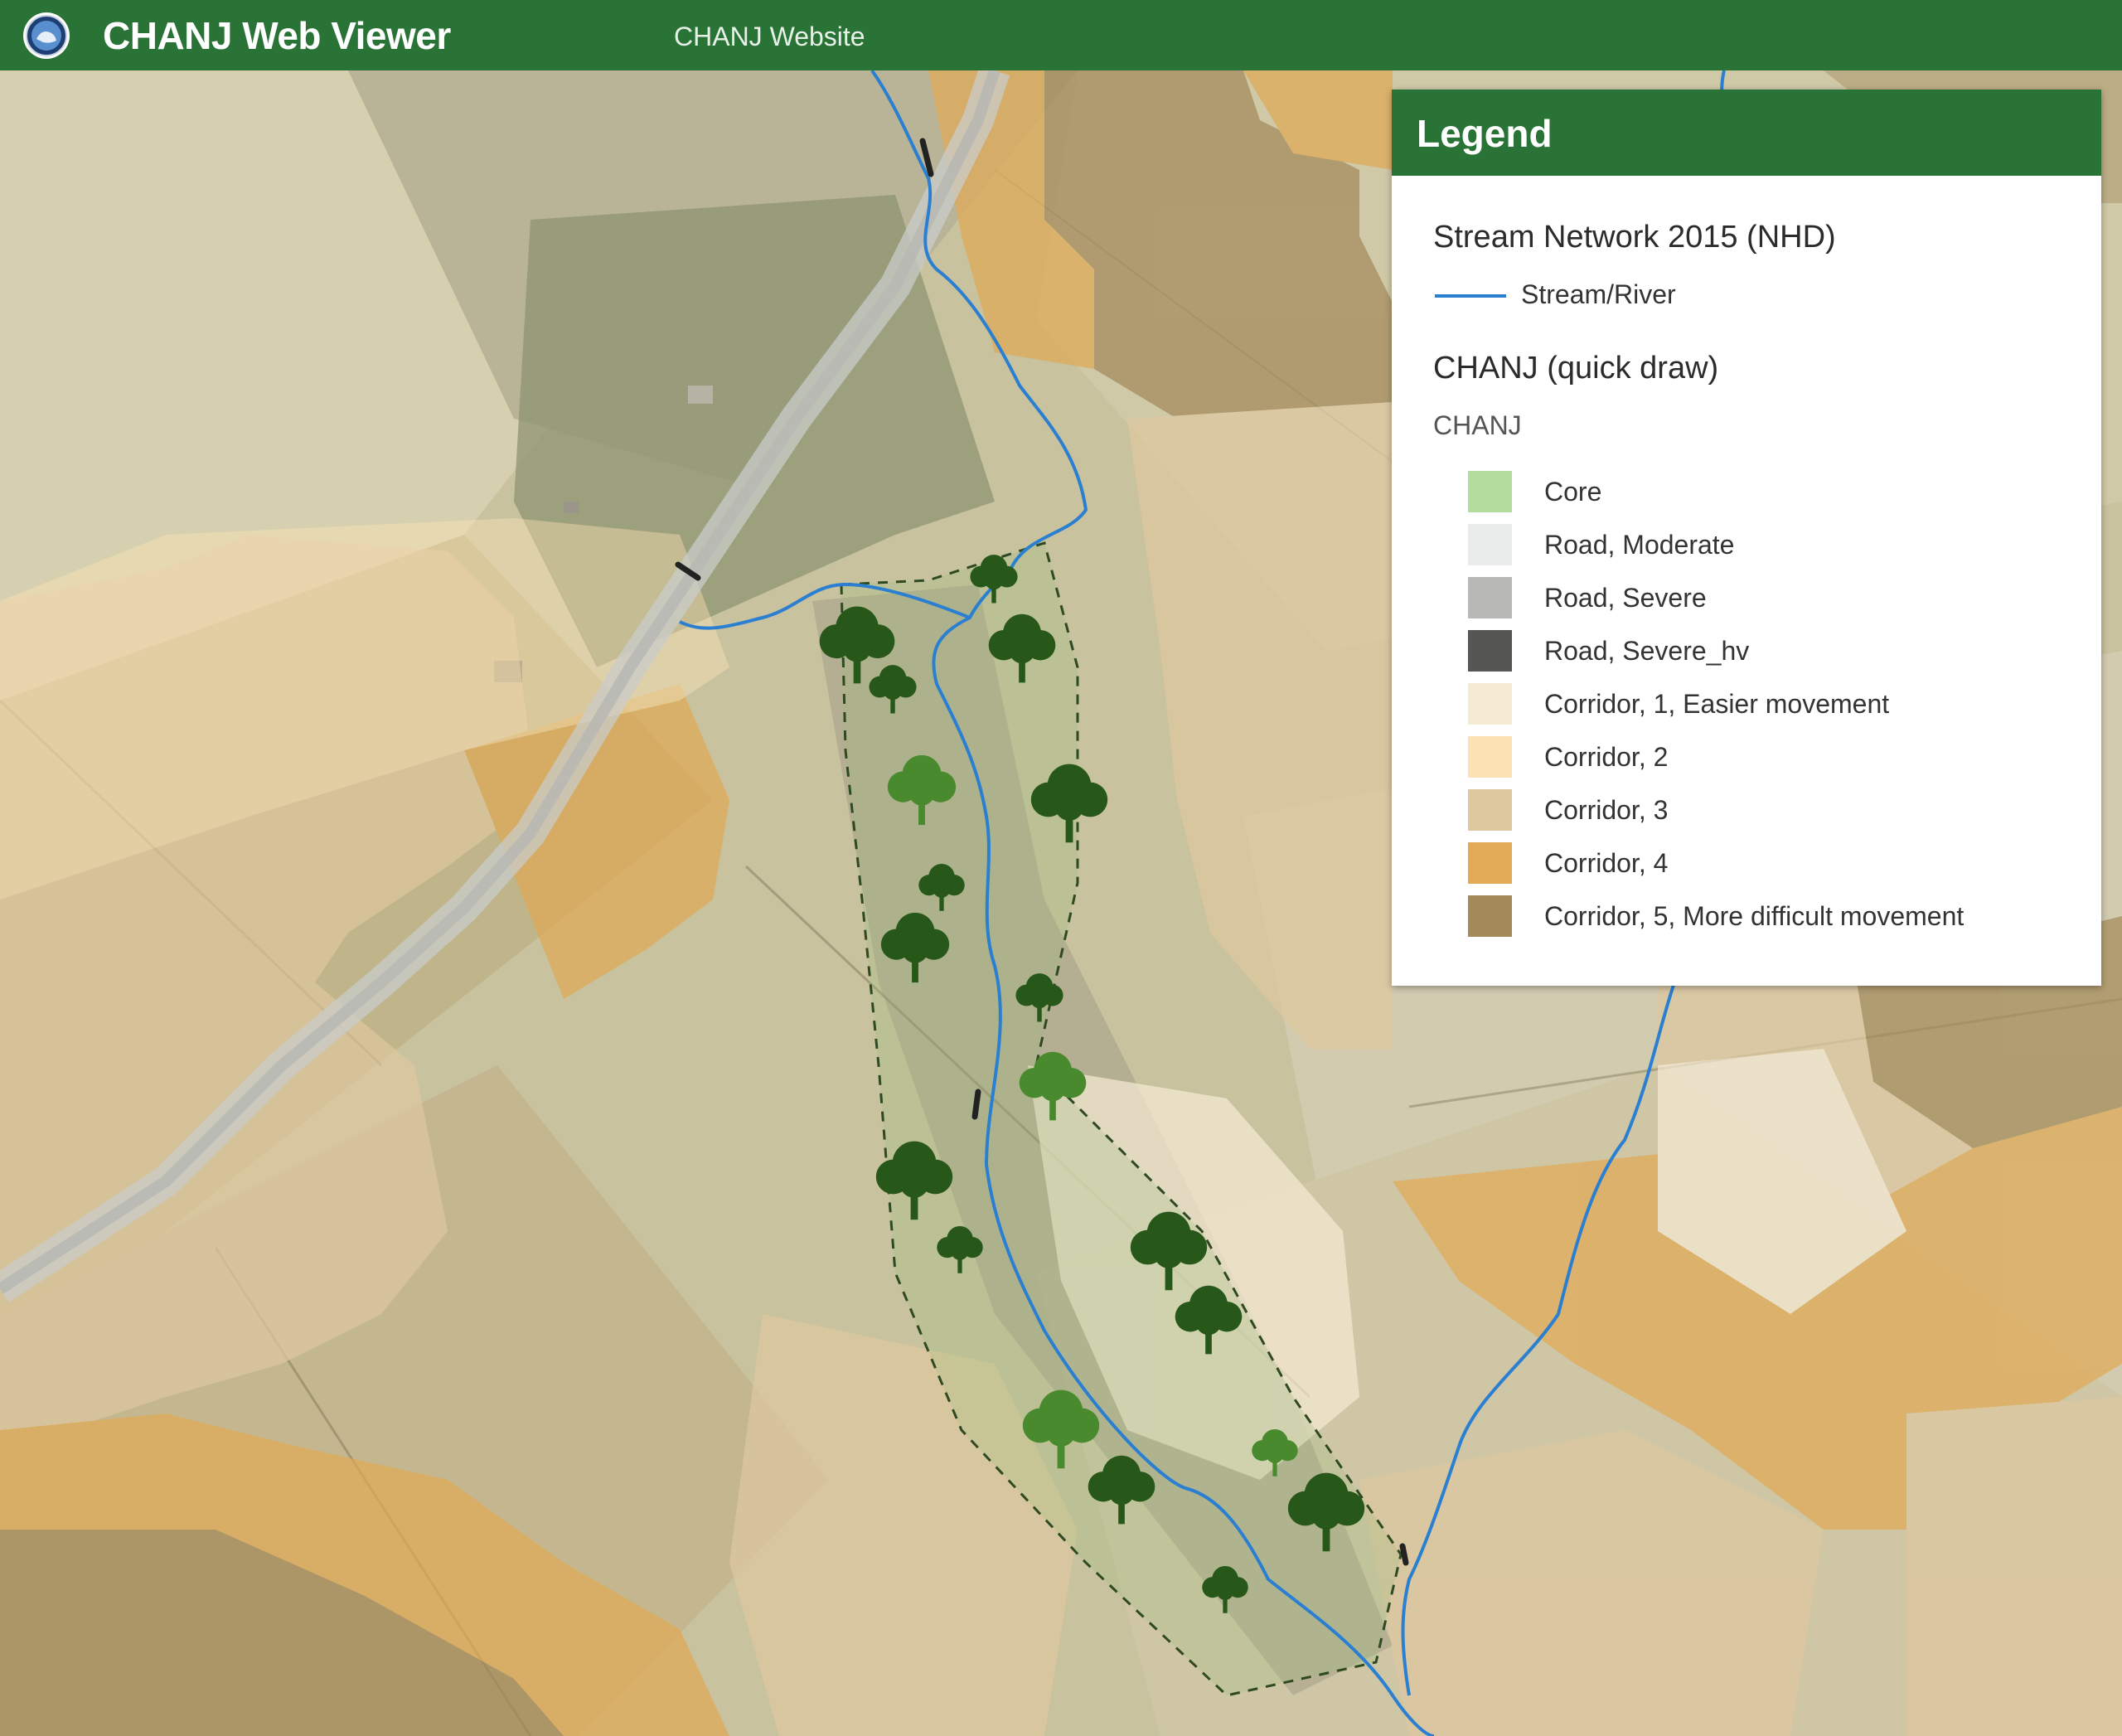 This screenshot has width=2122, height=1736. What do you see at coordinates (1606, 810) in the screenshot?
I see `legend-item-label: Corridor, 3` at bounding box center [1606, 810].